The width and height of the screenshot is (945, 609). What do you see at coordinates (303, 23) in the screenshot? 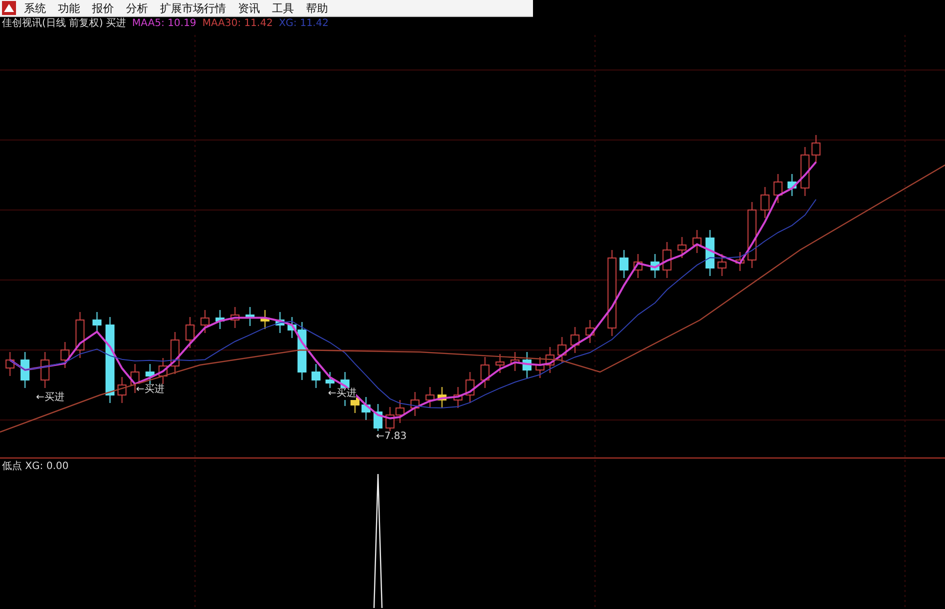
I see `indicator-value: XG: 11.42` at bounding box center [303, 23].